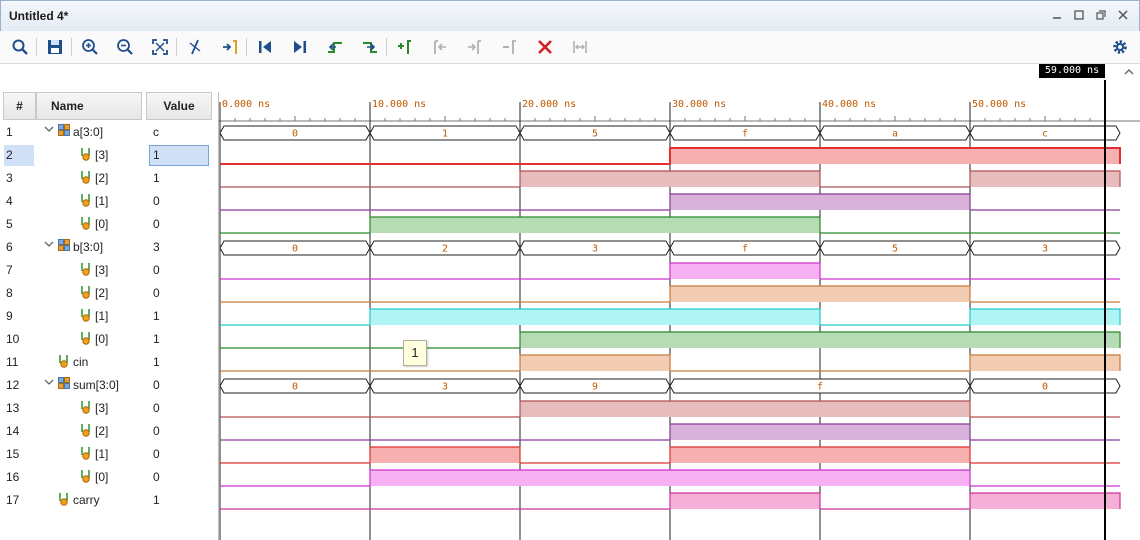 The image size is (1140, 540). What do you see at coordinates (595, 134) in the screenshot?
I see `bus-value-label: 5` at bounding box center [595, 134].